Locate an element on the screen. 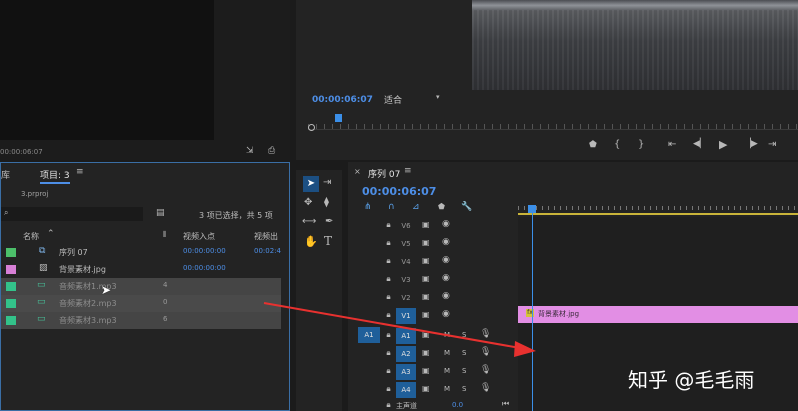  annotation-arrow is located at coordinates (399, 329).